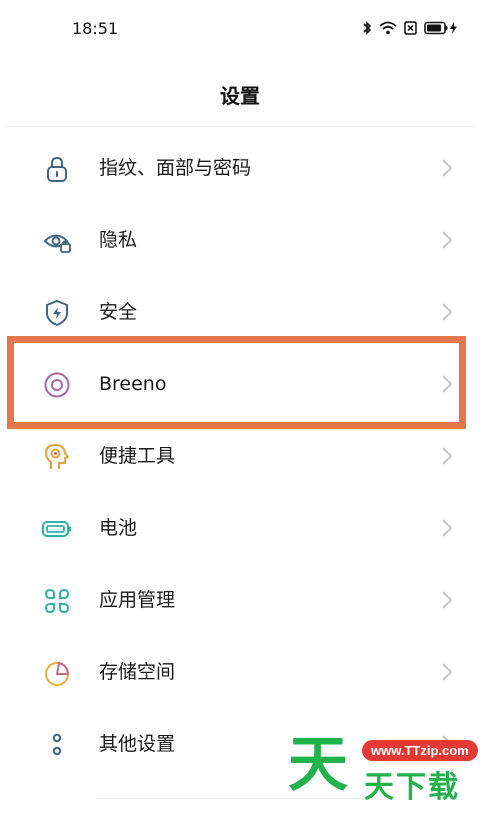 This screenshot has height=824, width=480. I want to click on settings-item-label: 存储空间, so click(137, 672).